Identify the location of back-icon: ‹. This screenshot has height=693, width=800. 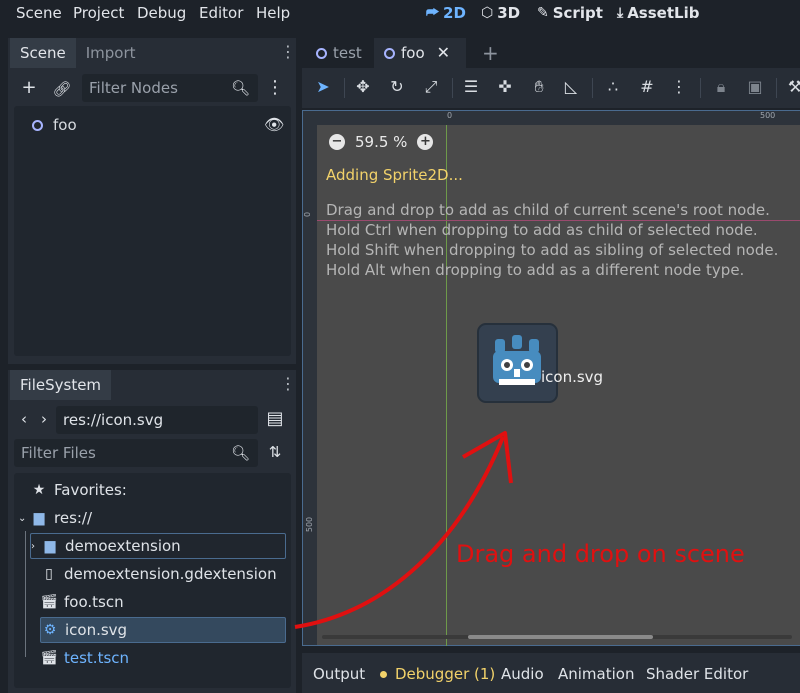
(24, 419).